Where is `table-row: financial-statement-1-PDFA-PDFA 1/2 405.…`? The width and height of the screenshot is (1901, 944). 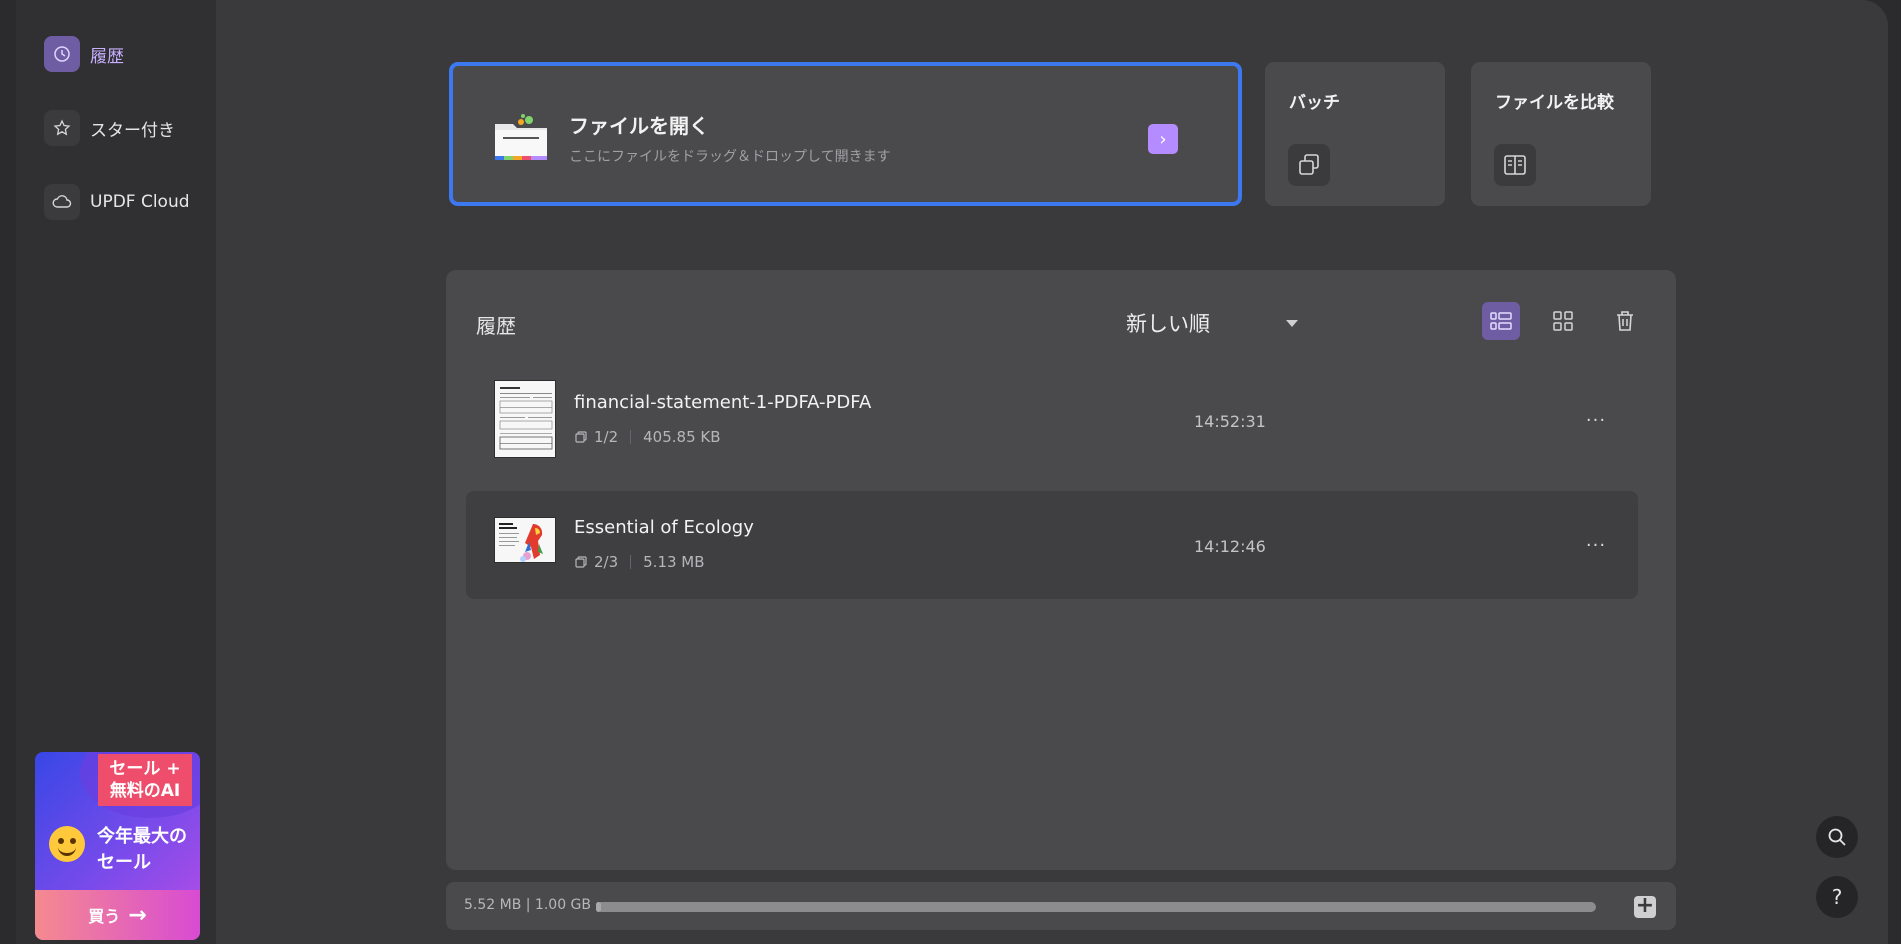 table-row: financial-statement-1-PDFA-PDFA 1/2 405.… is located at coordinates (1052, 420).